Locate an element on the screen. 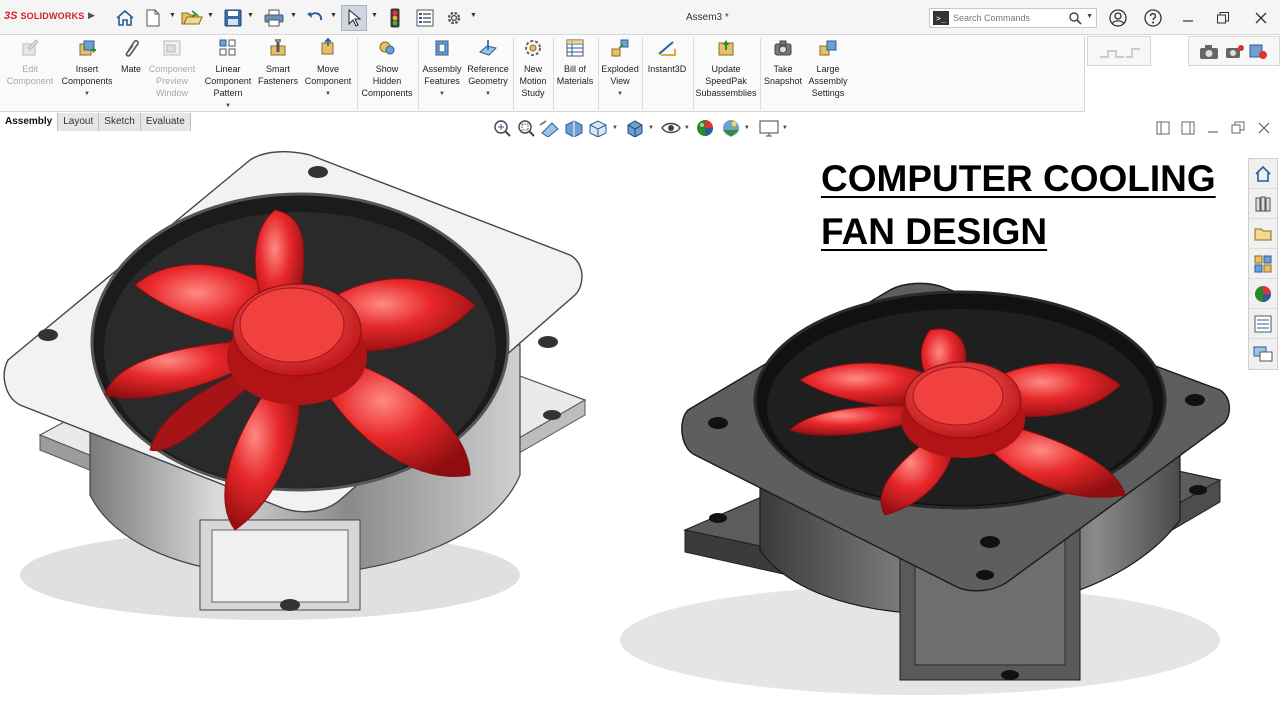 This screenshot has width=1280, height=720. assembly-features-dropdown-caret: ▼ is located at coordinates (442, 94).